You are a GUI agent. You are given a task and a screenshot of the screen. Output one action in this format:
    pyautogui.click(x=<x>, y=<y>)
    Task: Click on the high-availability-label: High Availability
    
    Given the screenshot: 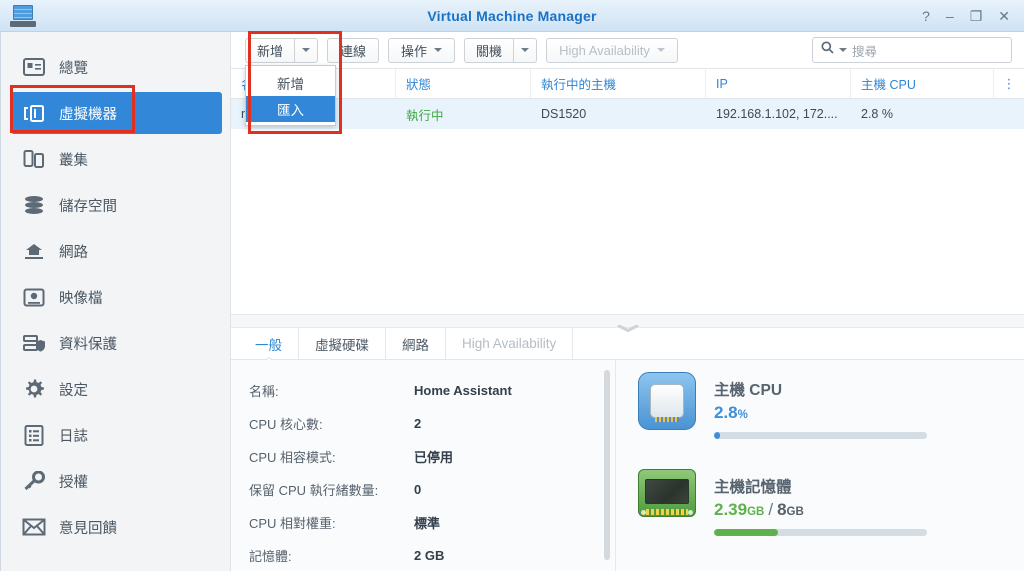 What is the action you would take?
    pyautogui.click(x=604, y=50)
    